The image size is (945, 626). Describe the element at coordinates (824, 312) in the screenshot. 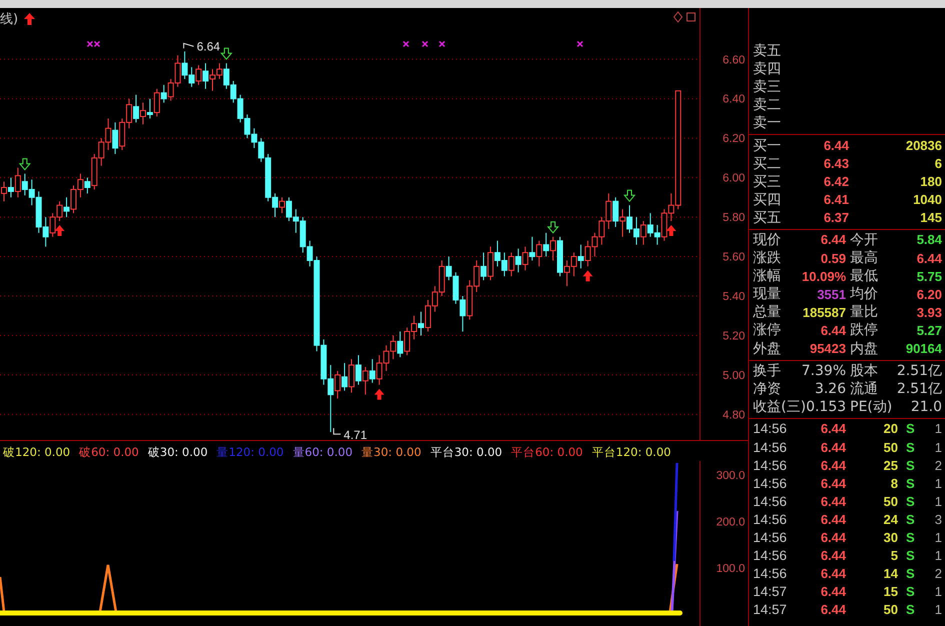

I see `quote-value: 185587` at that location.